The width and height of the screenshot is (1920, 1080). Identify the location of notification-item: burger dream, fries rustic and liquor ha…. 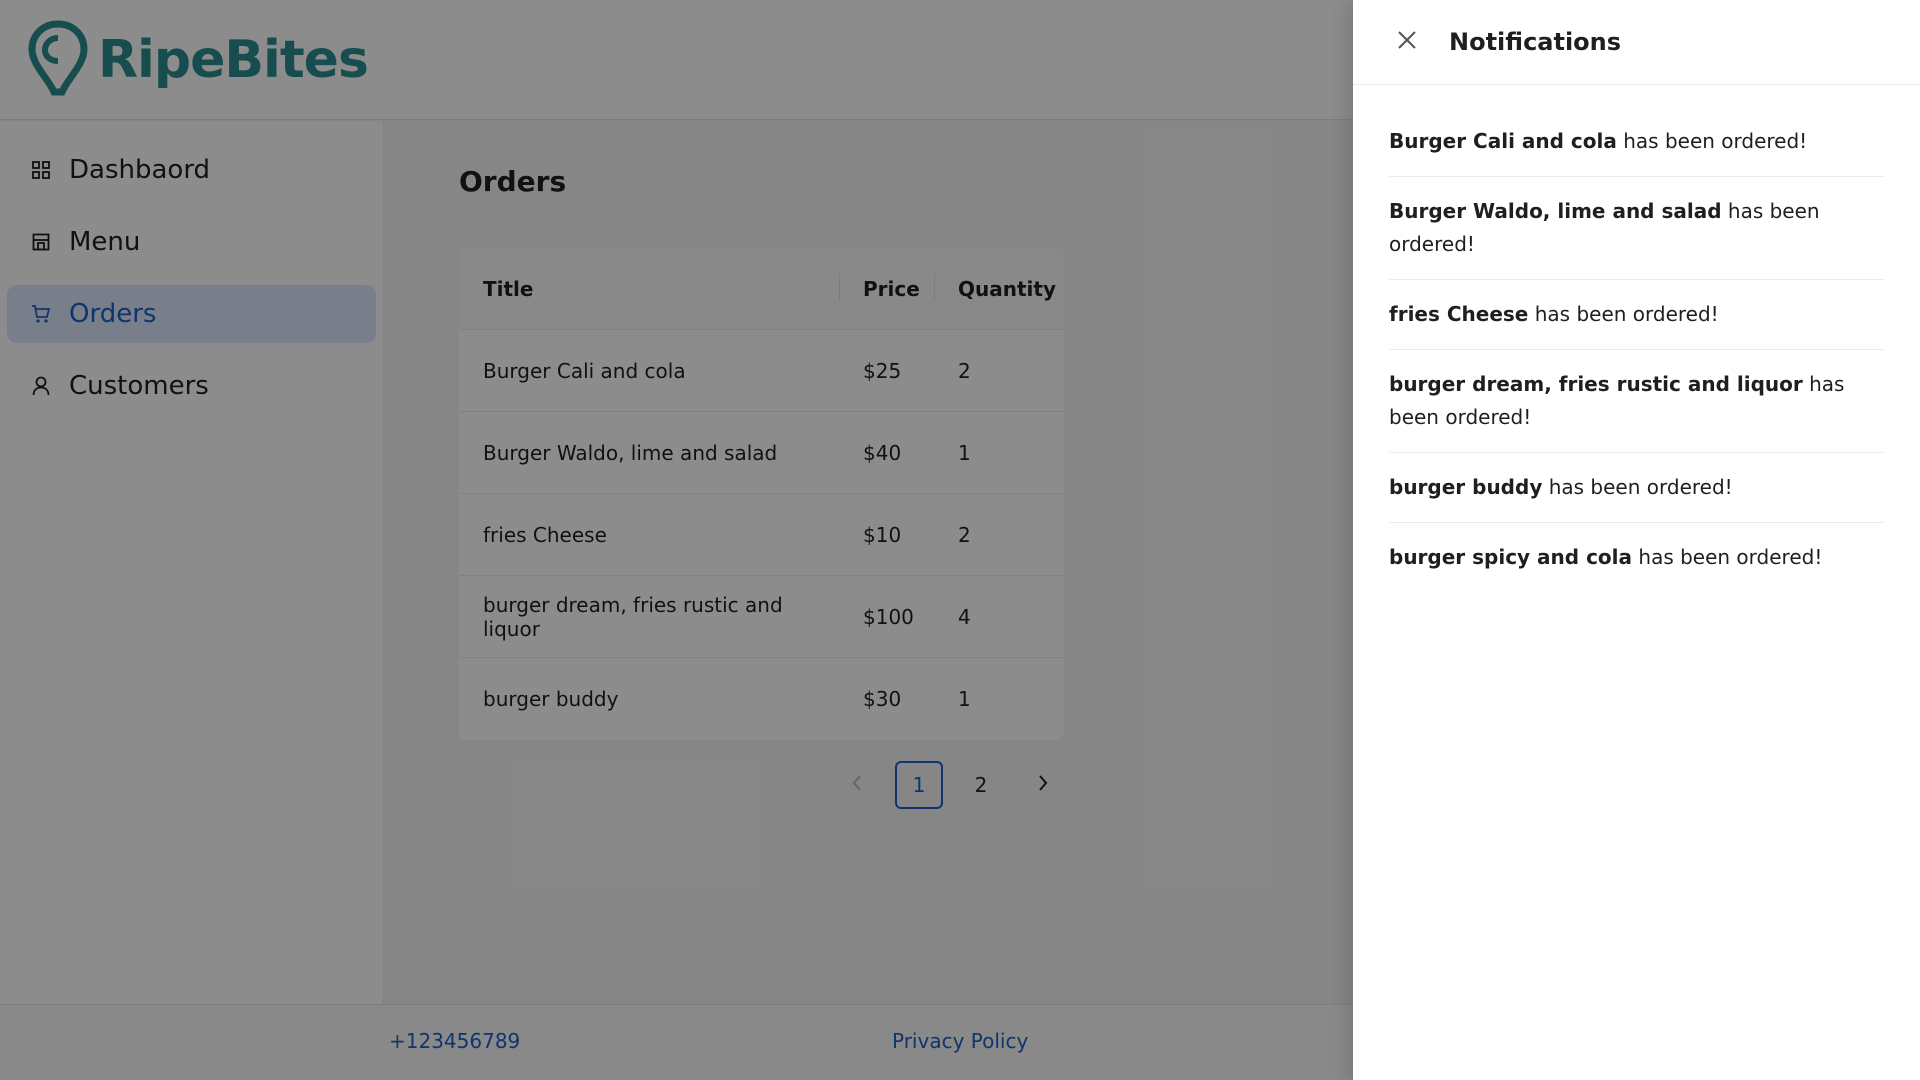
(1636, 401).